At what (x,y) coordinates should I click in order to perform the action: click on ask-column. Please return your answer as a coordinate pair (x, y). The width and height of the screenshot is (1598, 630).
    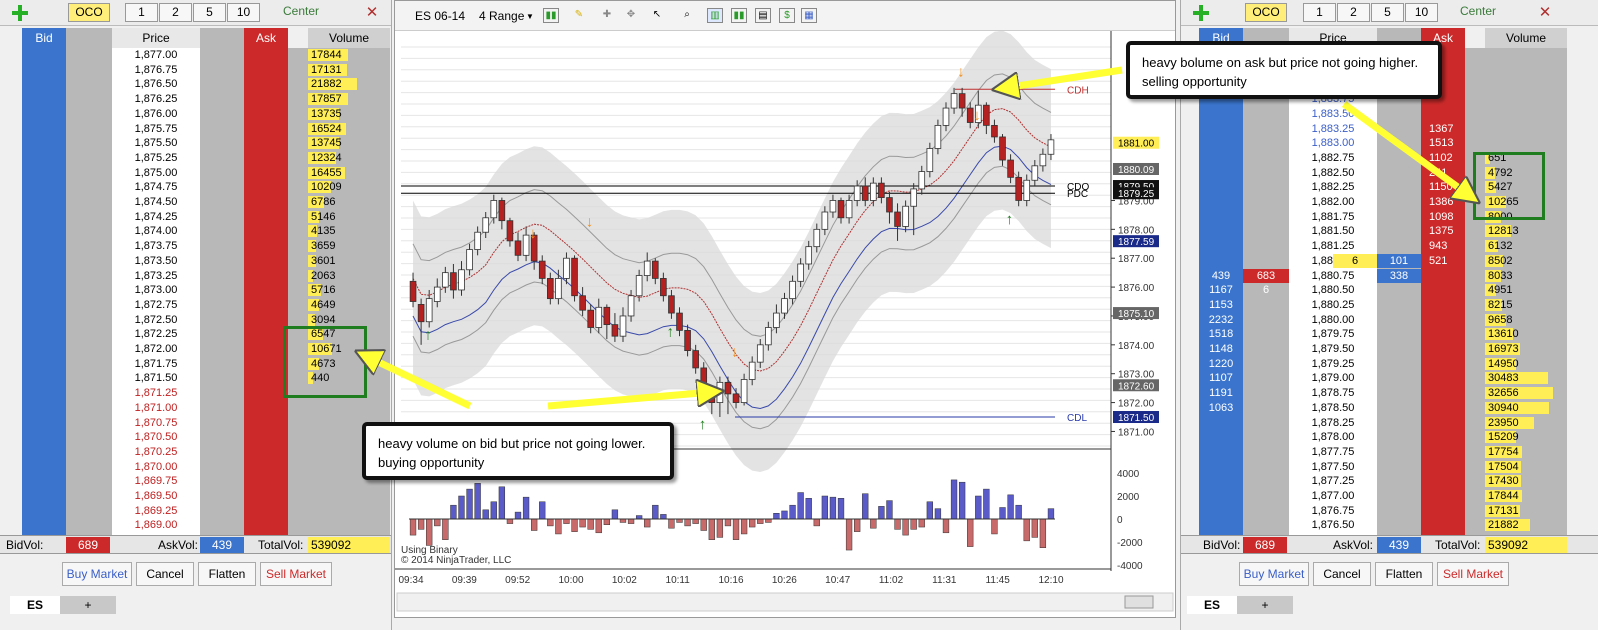
    Looking at the image, I should click on (266, 291).